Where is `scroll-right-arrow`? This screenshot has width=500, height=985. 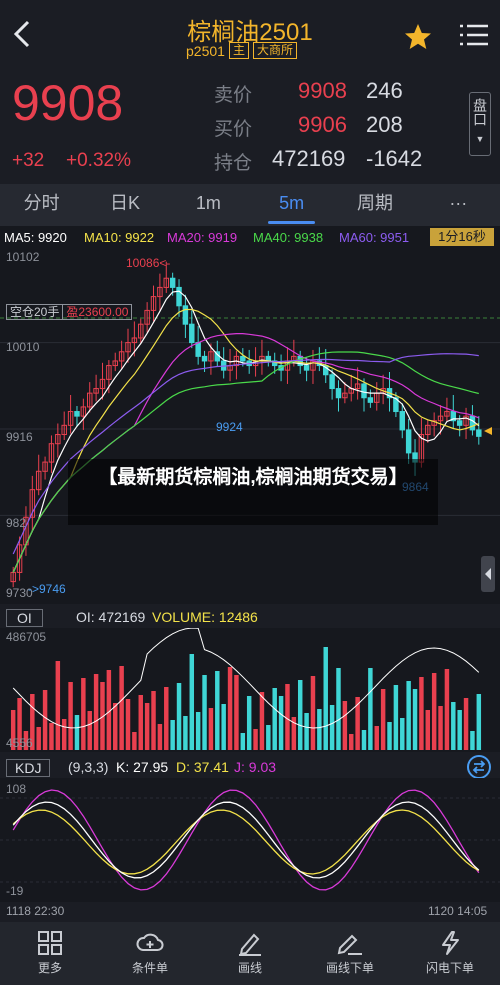
scroll-right-arrow is located at coordinates (488, 574).